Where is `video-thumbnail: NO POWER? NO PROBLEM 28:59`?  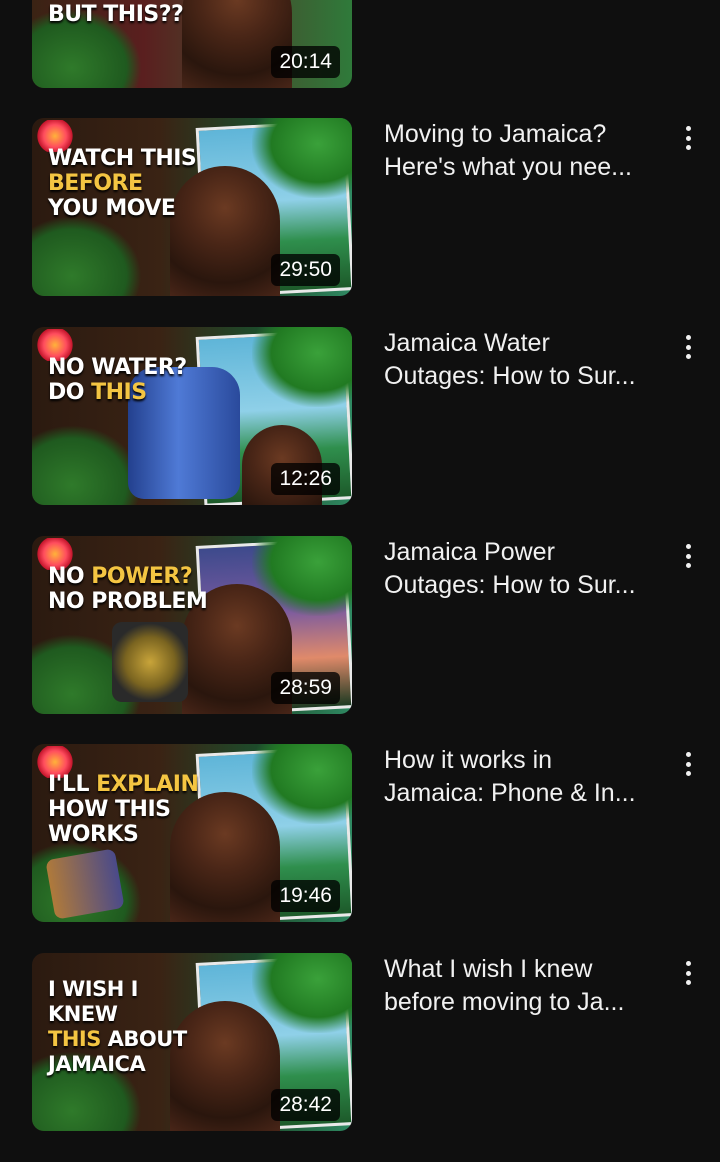 video-thumbnail: NO POWER? NO PROBLEM 28:59 is located at coordinates (192, 625).